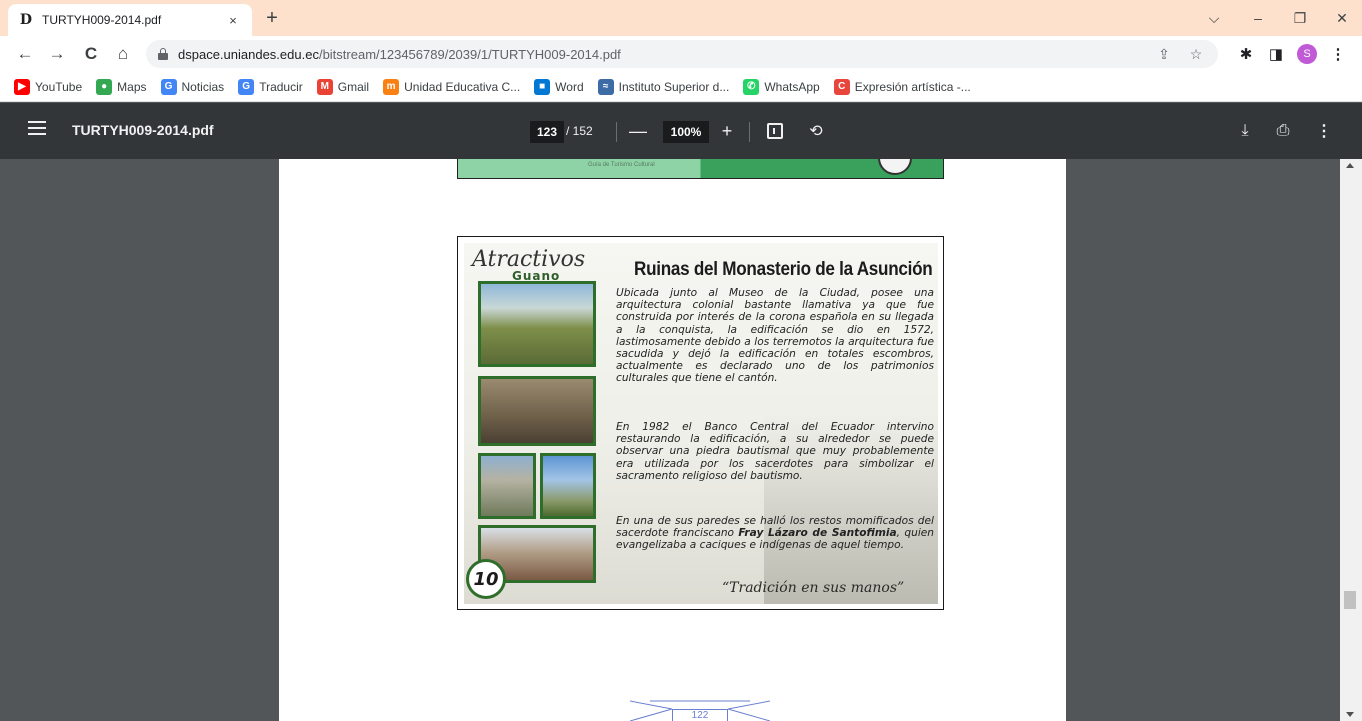 The width and height of the screenshot is (1362, 721). I want to click on youtube-icon: ▶, so click(22, 86).